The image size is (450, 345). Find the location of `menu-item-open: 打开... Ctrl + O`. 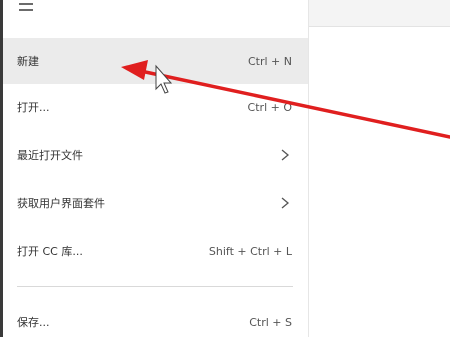

menu-item-open: 打开... Ctrl + O is located at coordinates (155, 107).